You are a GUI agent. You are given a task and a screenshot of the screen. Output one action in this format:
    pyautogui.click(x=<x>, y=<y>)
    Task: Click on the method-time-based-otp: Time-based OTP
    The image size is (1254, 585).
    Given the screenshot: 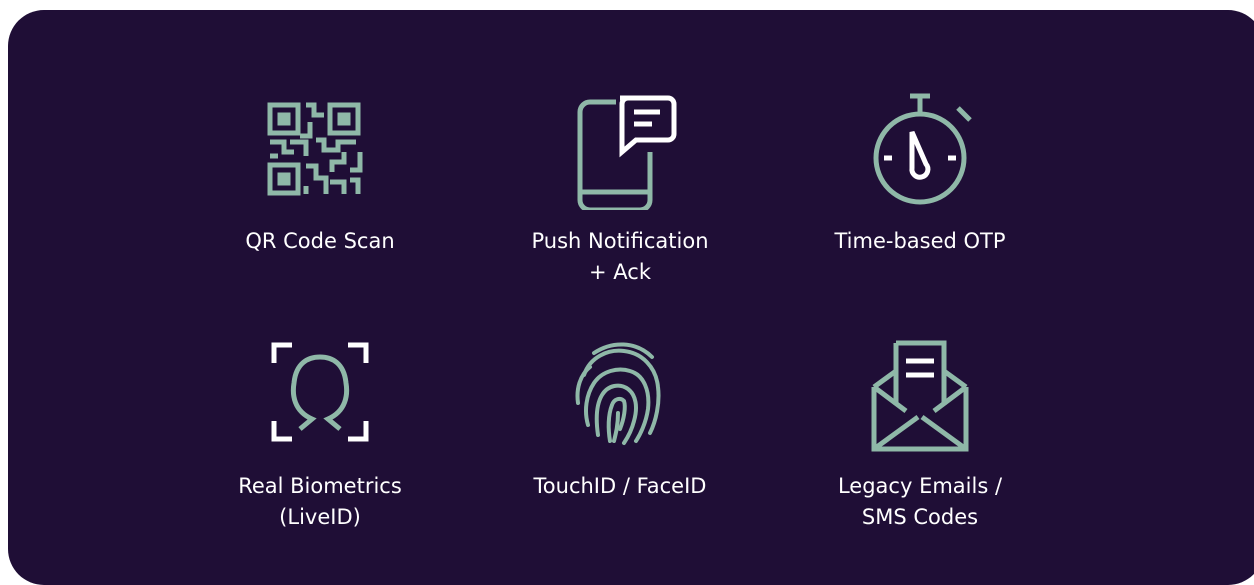 What is the action you would take?
    pyautogui.click(x=920, y=190)
    